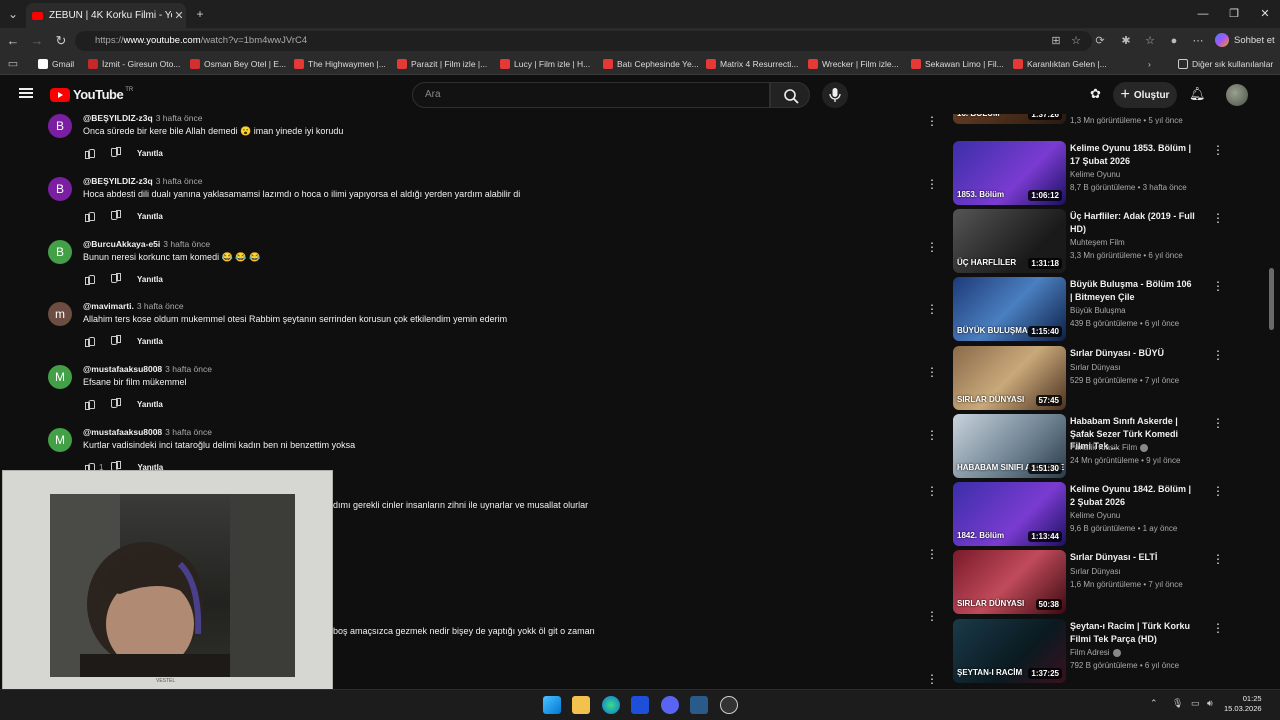  I want to click on tray-overflow-chevron-icon: ⌃, so click(1154, 703).